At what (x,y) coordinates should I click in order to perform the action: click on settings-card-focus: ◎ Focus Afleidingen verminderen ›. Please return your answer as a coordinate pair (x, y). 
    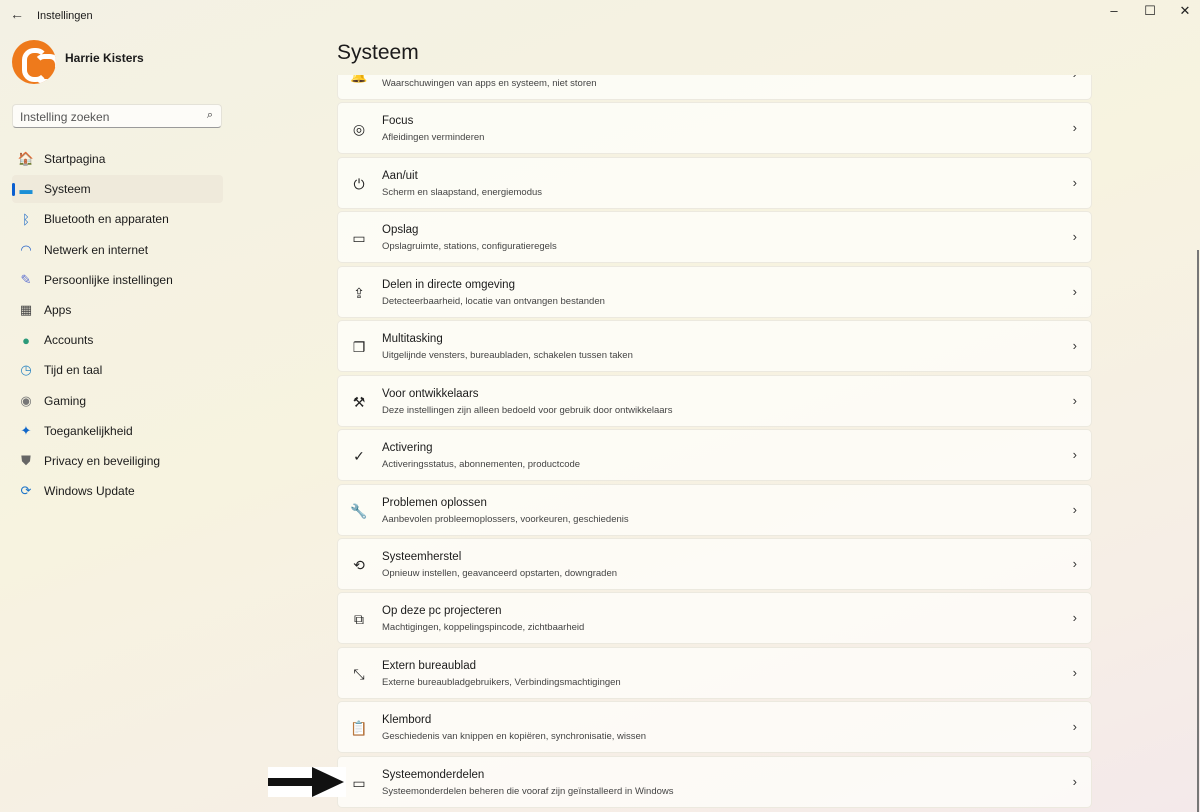
    Looking at the image, I should click on (714, 128).